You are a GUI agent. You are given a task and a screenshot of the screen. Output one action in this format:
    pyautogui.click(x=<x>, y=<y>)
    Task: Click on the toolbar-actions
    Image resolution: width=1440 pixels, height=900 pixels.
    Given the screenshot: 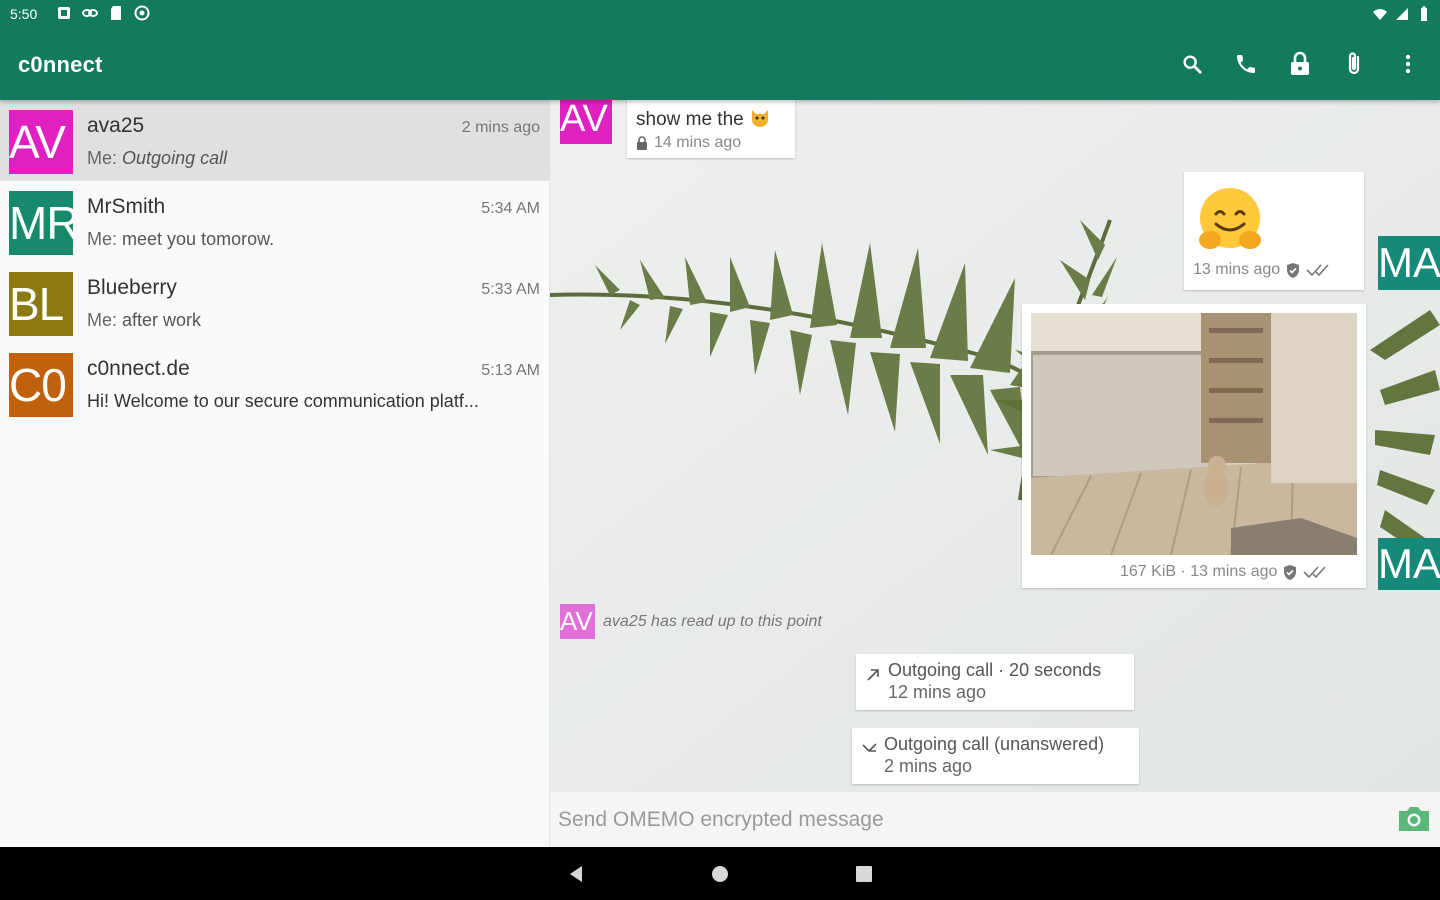 What is the action you would take?
    pyautogui.click(x=1300, y=64)
    